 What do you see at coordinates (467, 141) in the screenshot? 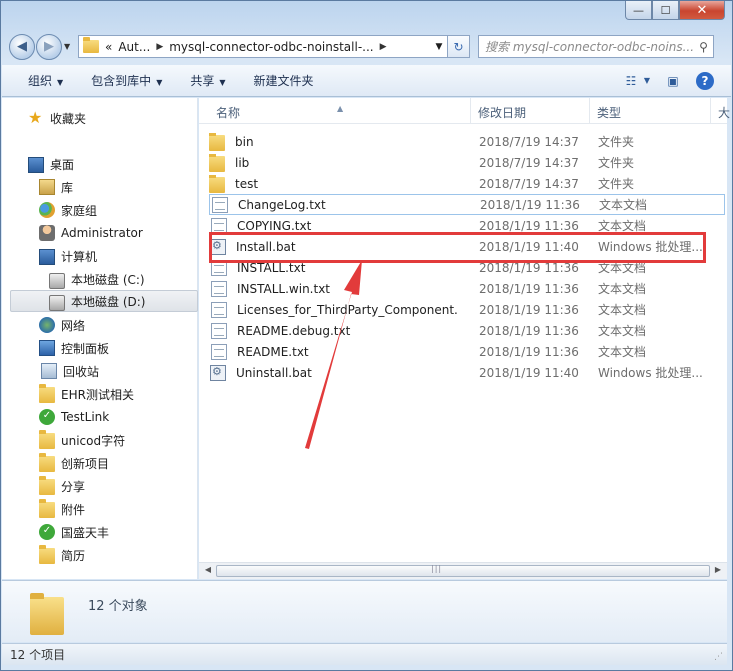
I see `file-row: bin 2018/7/19 14:37 文件夹` at bounding box center [467, 141].